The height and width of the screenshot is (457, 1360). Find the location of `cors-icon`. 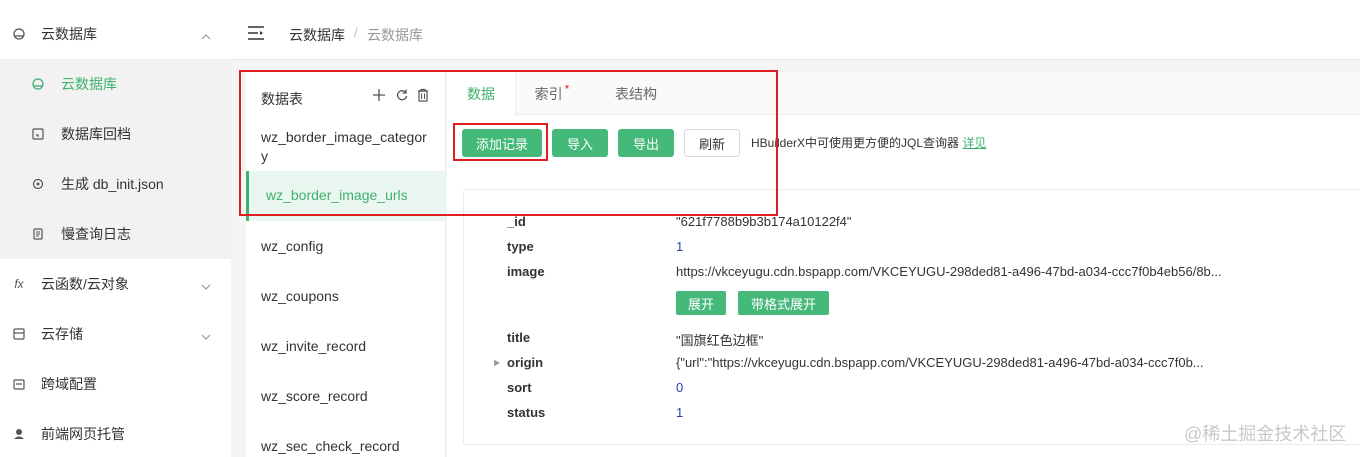

cors-icon is located at coordinates (19, 384).